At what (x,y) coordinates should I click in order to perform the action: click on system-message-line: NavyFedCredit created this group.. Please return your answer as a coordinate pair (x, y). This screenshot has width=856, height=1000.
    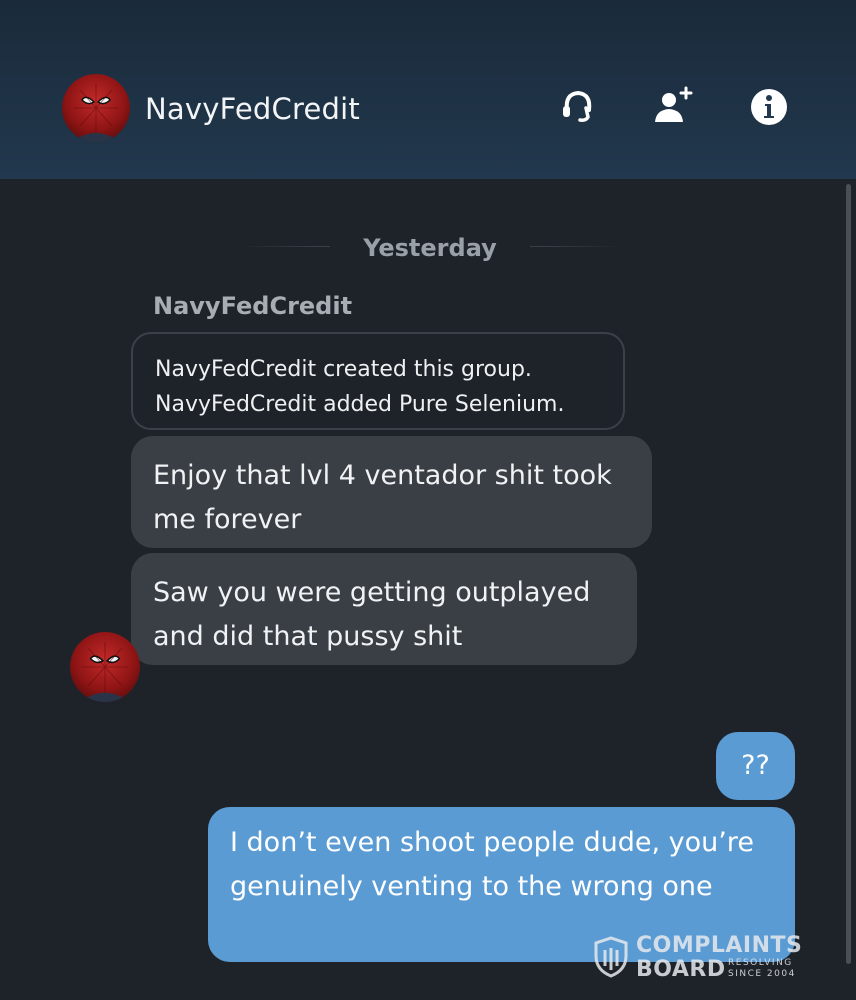
    Looking at the image, I should click on (343, 369).